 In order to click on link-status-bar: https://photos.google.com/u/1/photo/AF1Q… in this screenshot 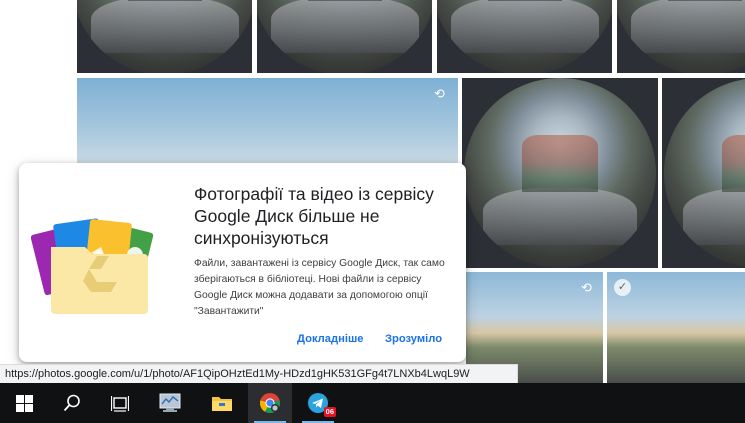, I will do `click(259, 373)`.